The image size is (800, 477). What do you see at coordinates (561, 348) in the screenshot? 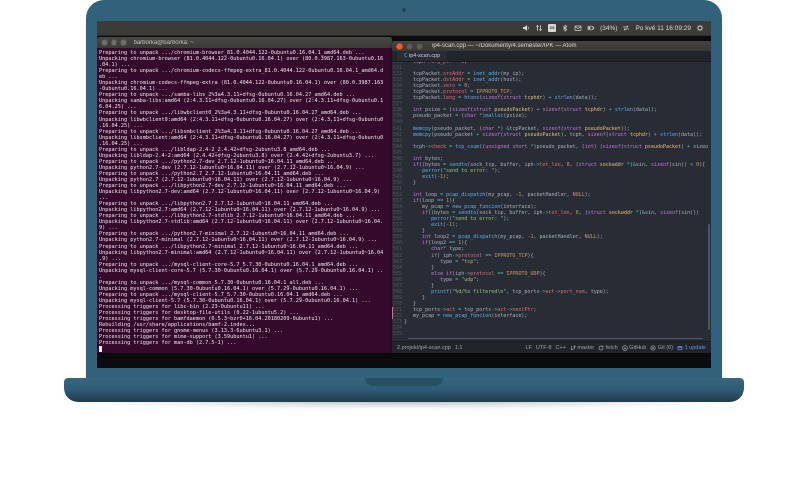
I see `status-grammar: C++` at bounding box center [561, 348].